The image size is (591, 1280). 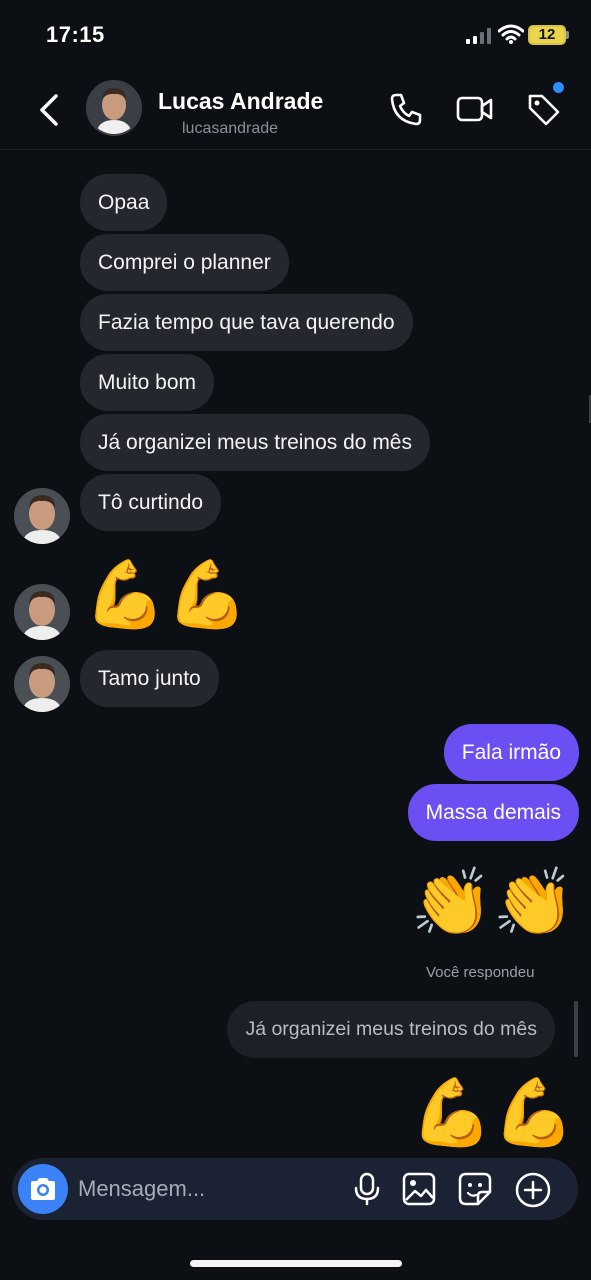 What do you see at coordinates (511, 34) in the screenshot?
I see `wifi-icon` at bounding box center [511, 34].